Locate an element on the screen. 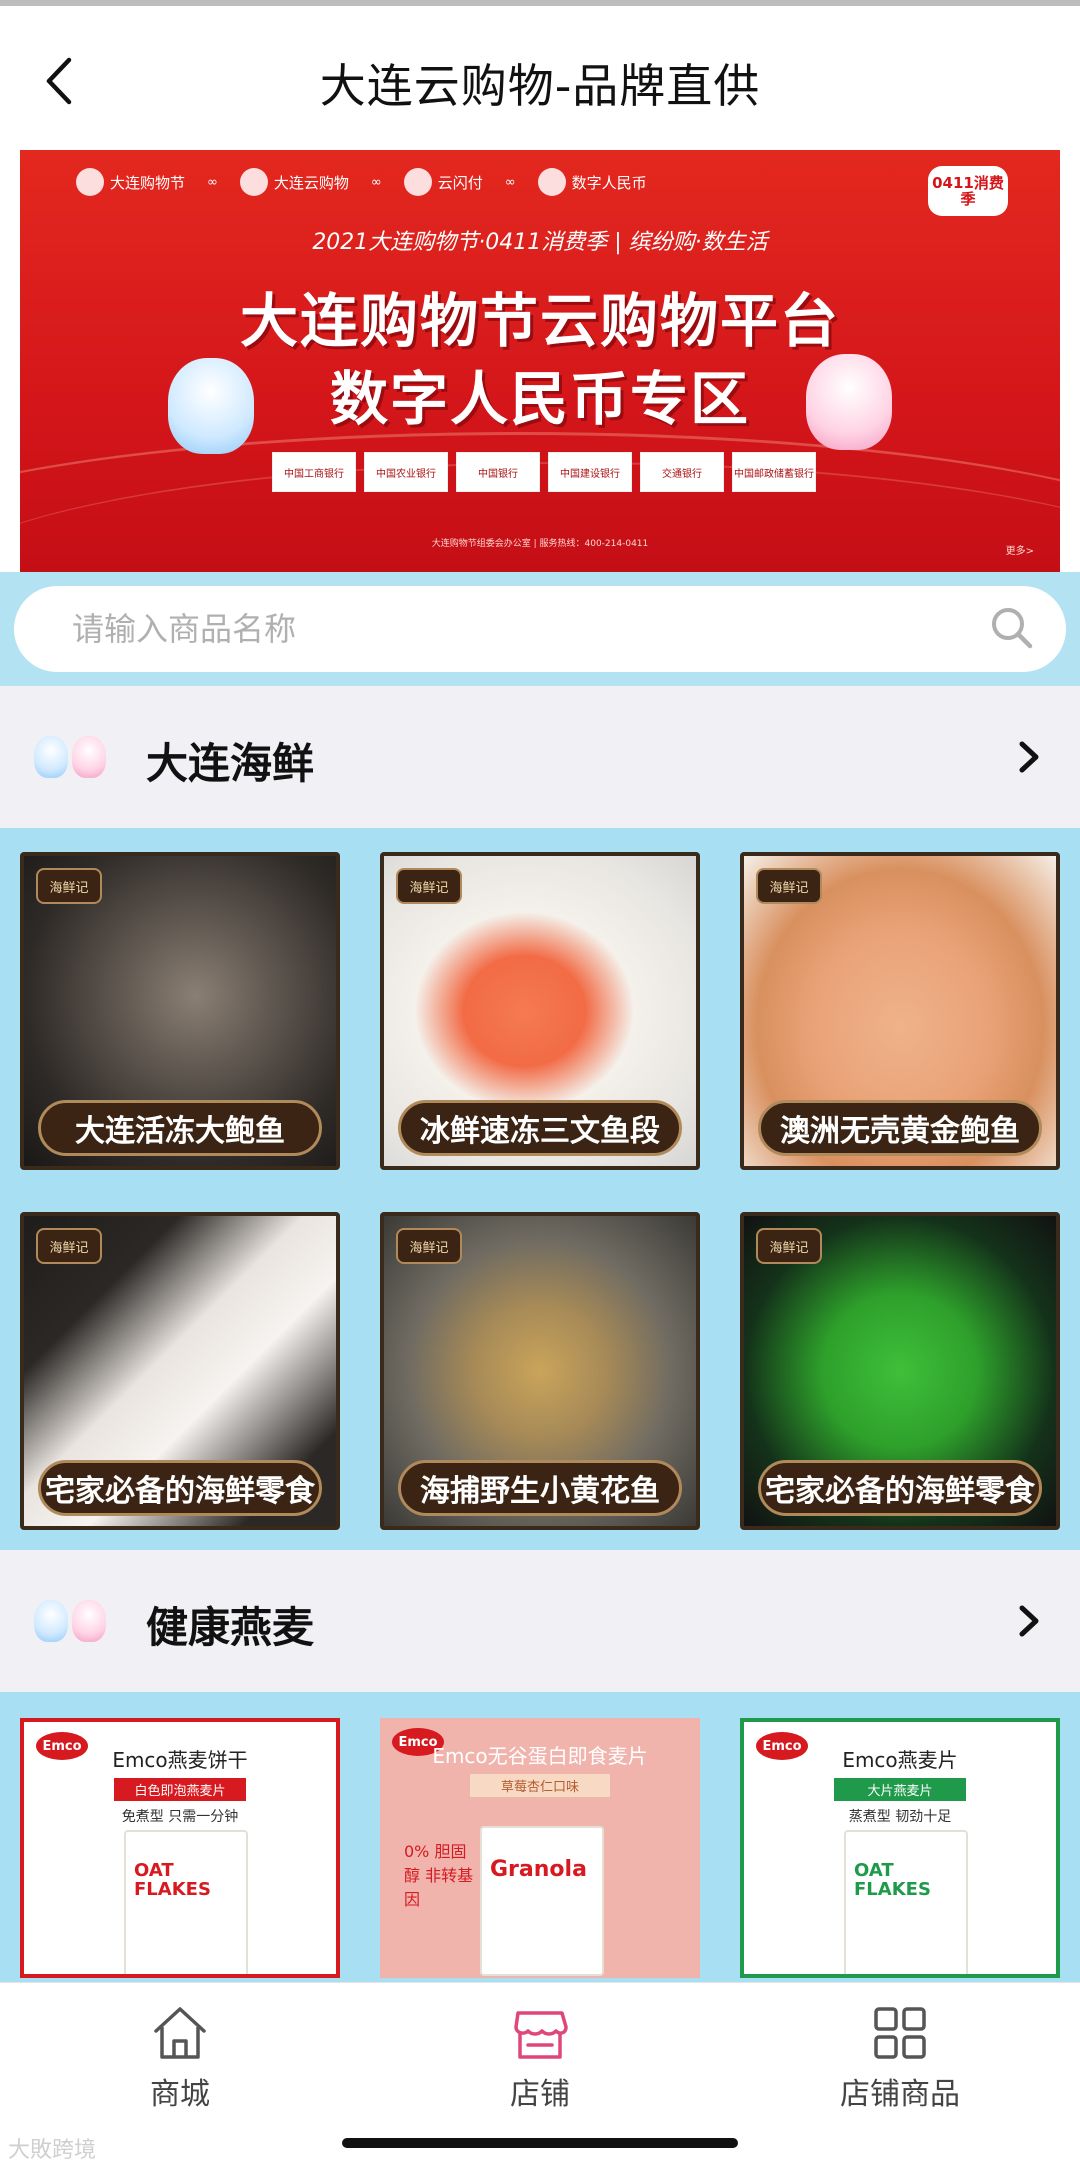 The image size is (1080, 2165). partner-logo: 云闪付 is located at coordinates (443, 182).